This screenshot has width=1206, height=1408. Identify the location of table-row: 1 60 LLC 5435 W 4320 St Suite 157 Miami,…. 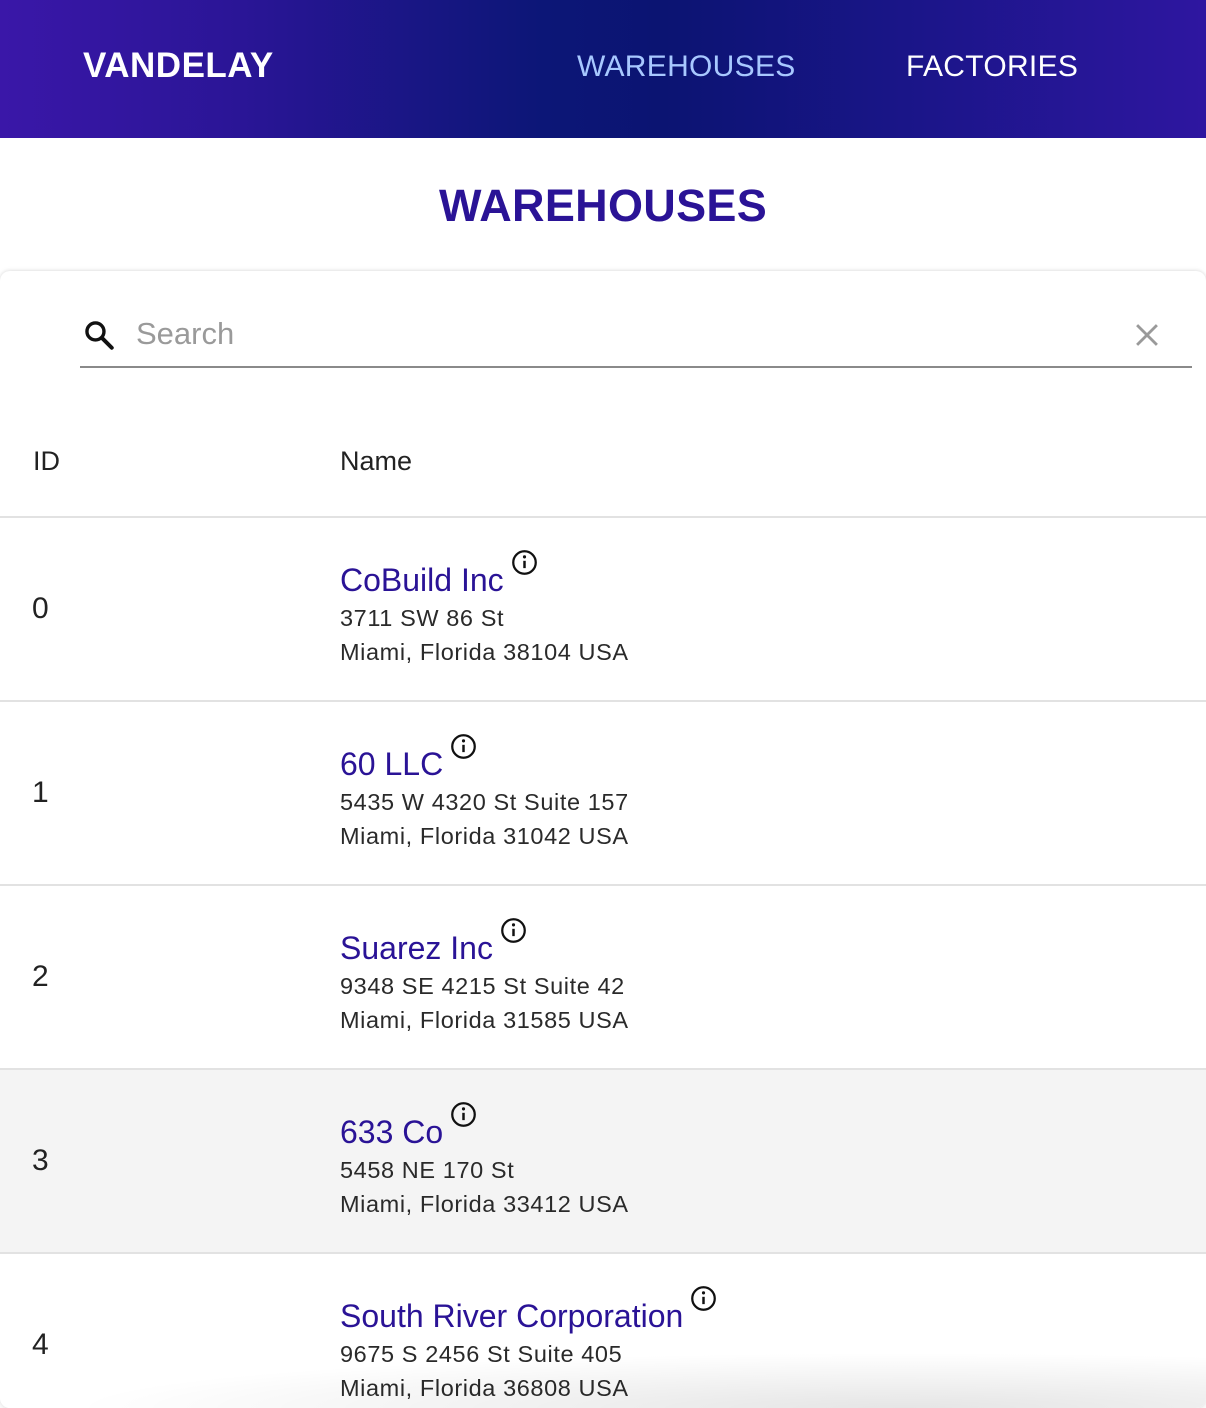
(603, 794).